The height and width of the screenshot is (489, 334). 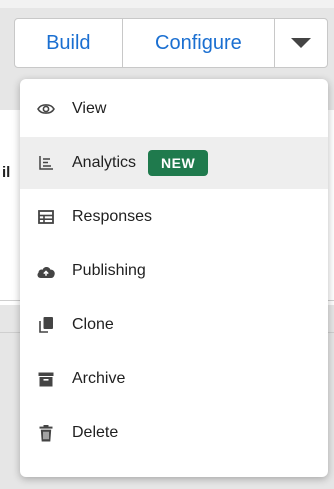 What do you see at coordinates (178, 163) in the screenshot?
I see `new-badge: NEW` at bounding box center [178, 163].